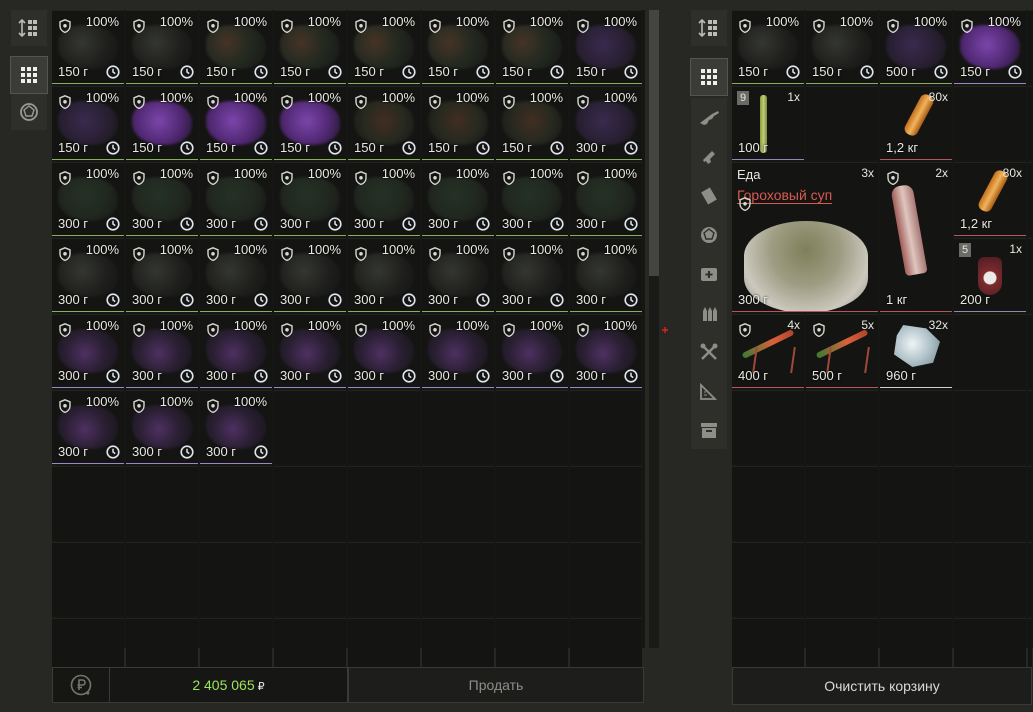 The image size is (1033, 712). Describe the element at coordinates (709, 312) in the screenshot. I see `ammo-filter-button` at that location.